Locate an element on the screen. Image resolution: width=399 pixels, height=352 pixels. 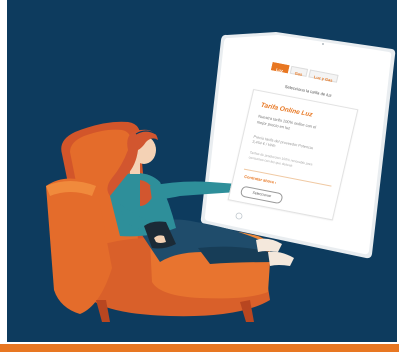
contract-now-link: Contratar ahora › is located at coordinates (260, 179).